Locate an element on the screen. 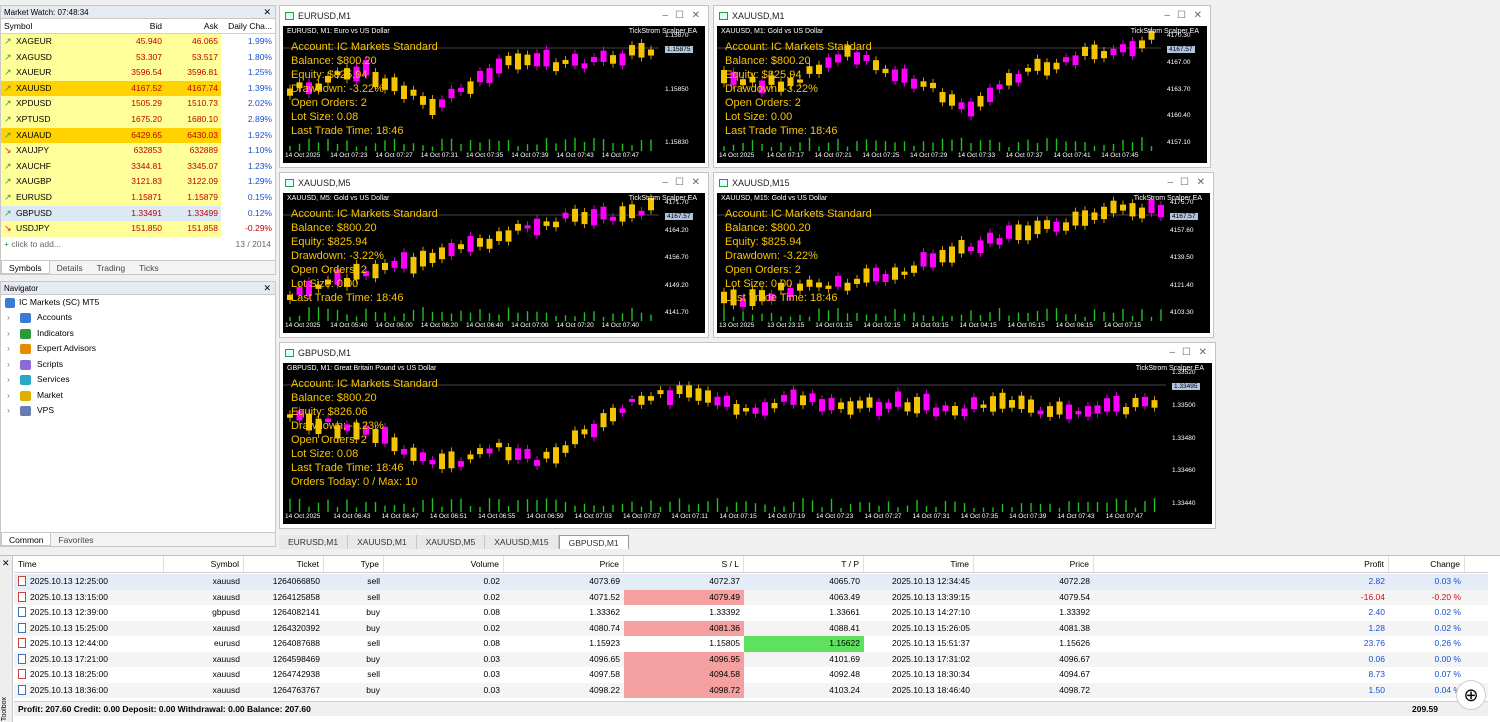 This screenshot has height=722, width=1500. table-cell: 1264742938 is located at coordinates (296, 674).